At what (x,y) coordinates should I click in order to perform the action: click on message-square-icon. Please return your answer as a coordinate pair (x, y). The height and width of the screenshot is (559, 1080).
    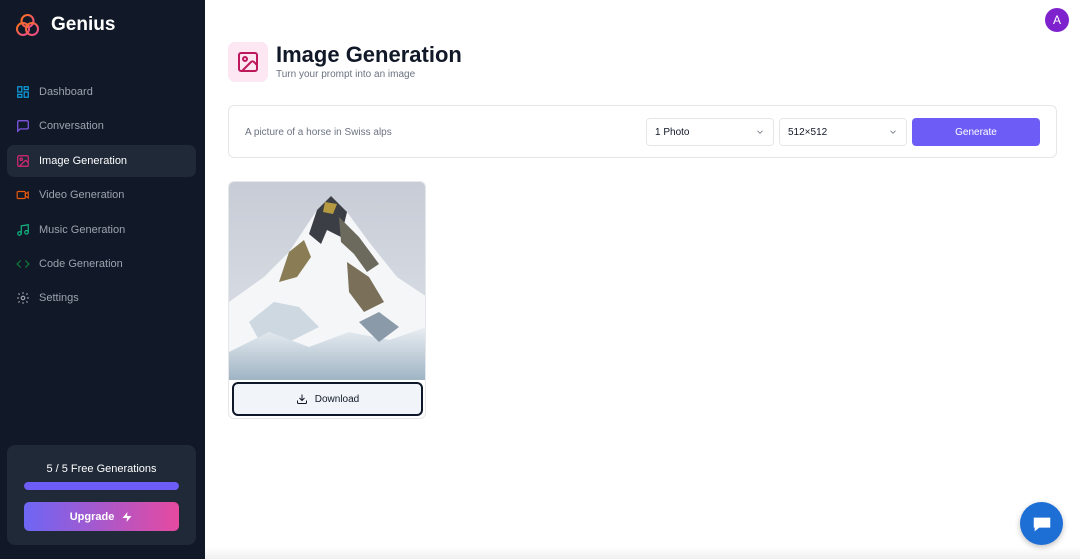
    Looking at the image, I should click on (23, 127).